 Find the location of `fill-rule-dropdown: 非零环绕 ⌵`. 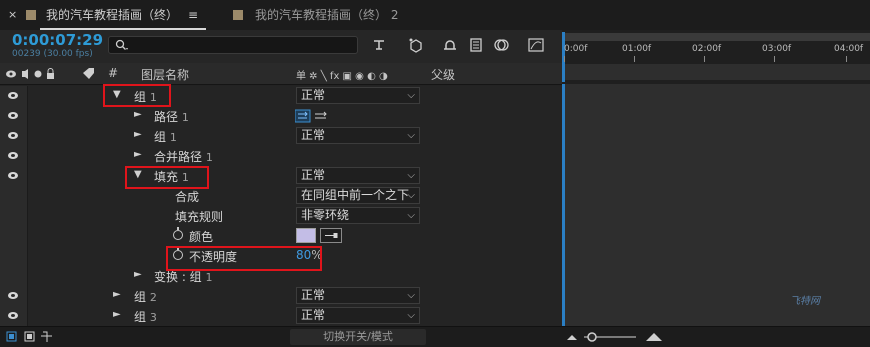

fill-rule-dropdown: 非零环绕 ⌵ is located at coordinates (358, 215).